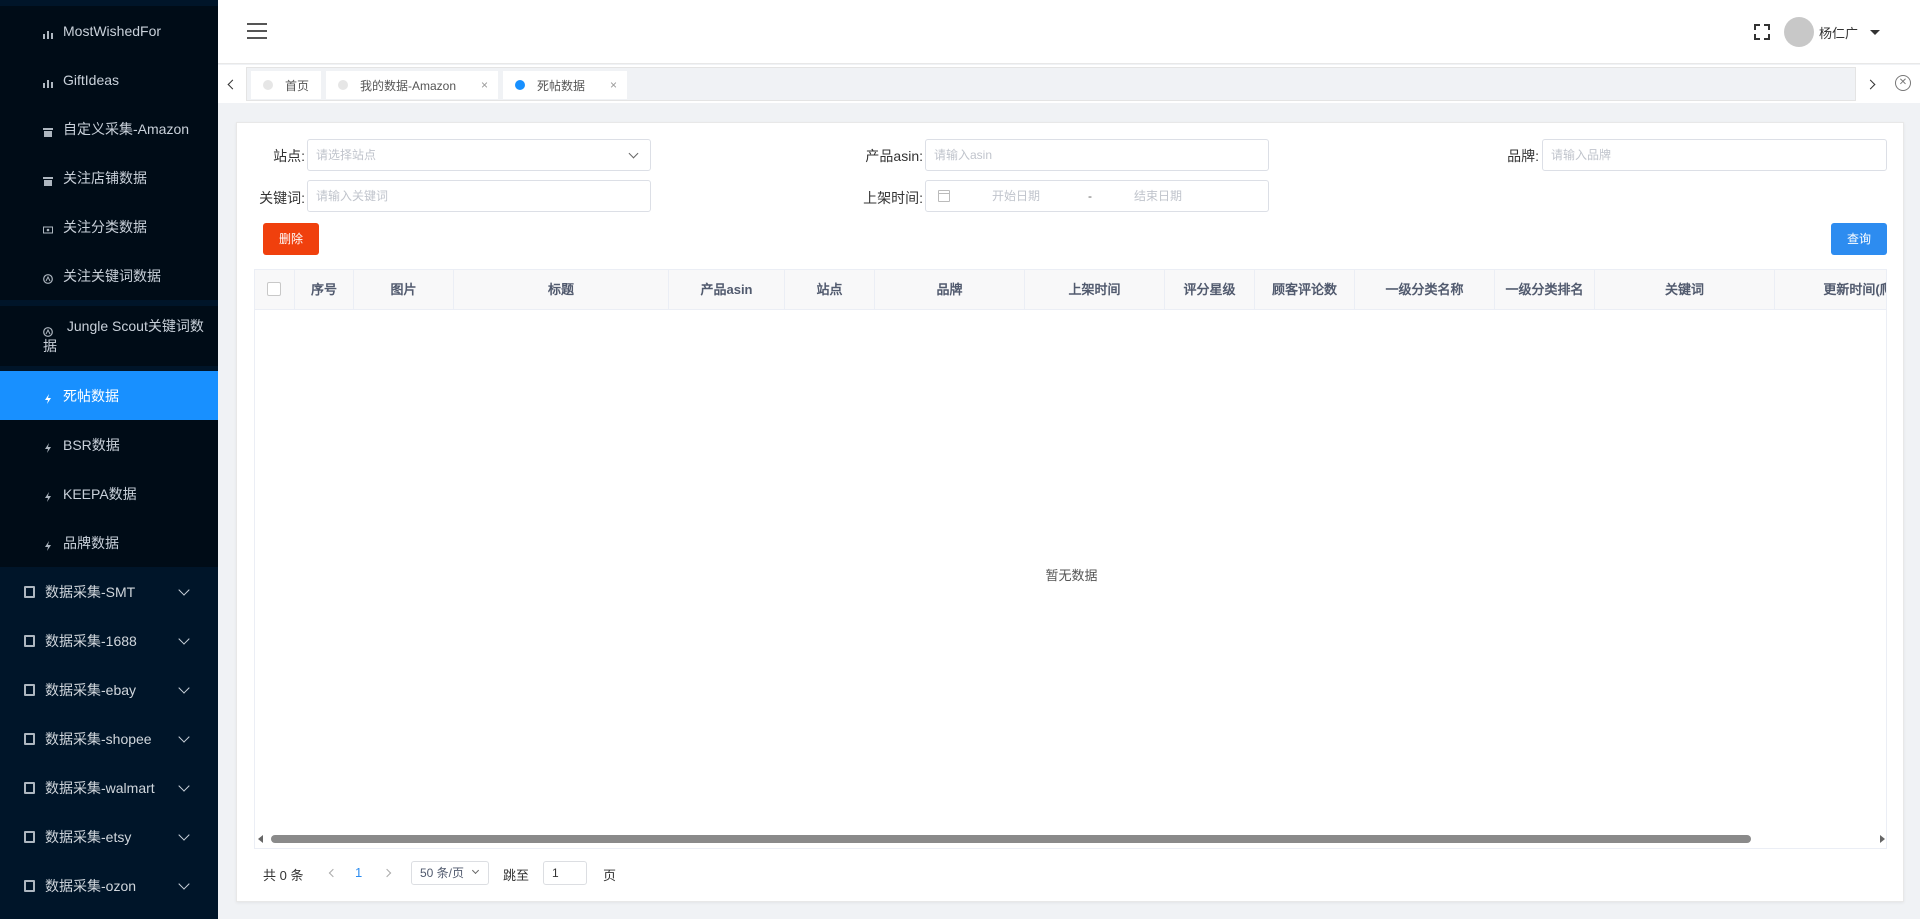  Describe the element at coordinates (1305, 290) in the screenshot. I see `th-review-count: 顾客评论数` at that location.